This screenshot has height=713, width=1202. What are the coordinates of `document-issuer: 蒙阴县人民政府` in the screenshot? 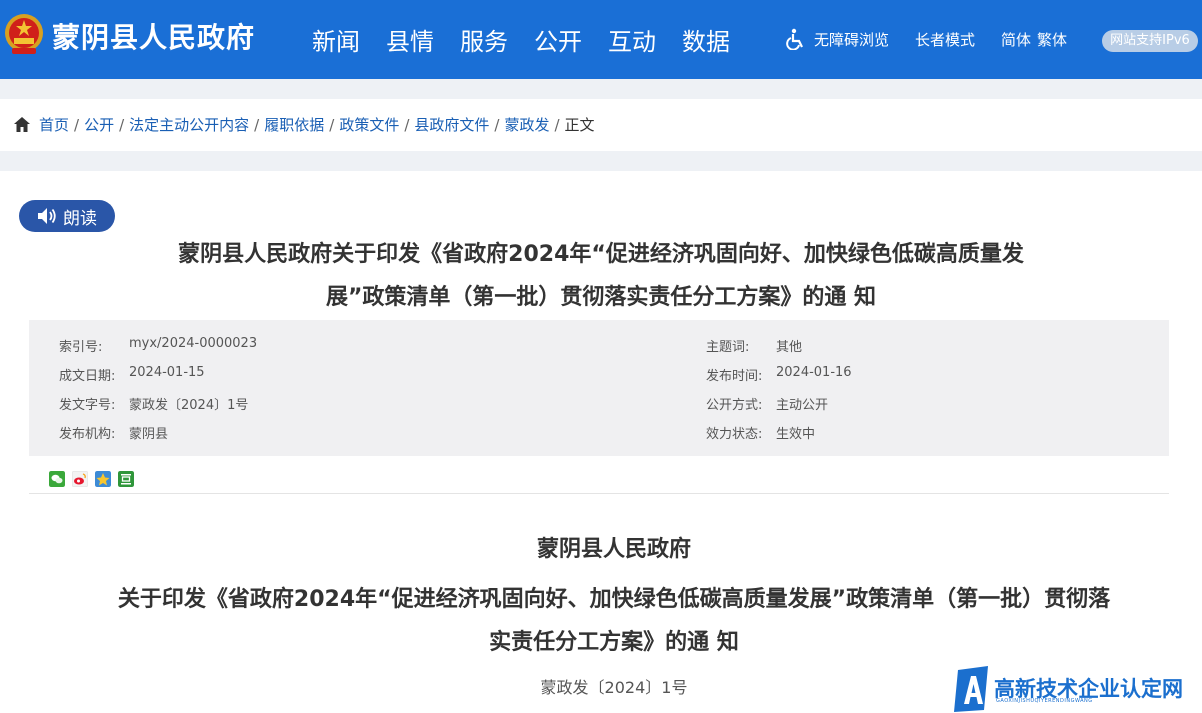 It's located at (613, 549).